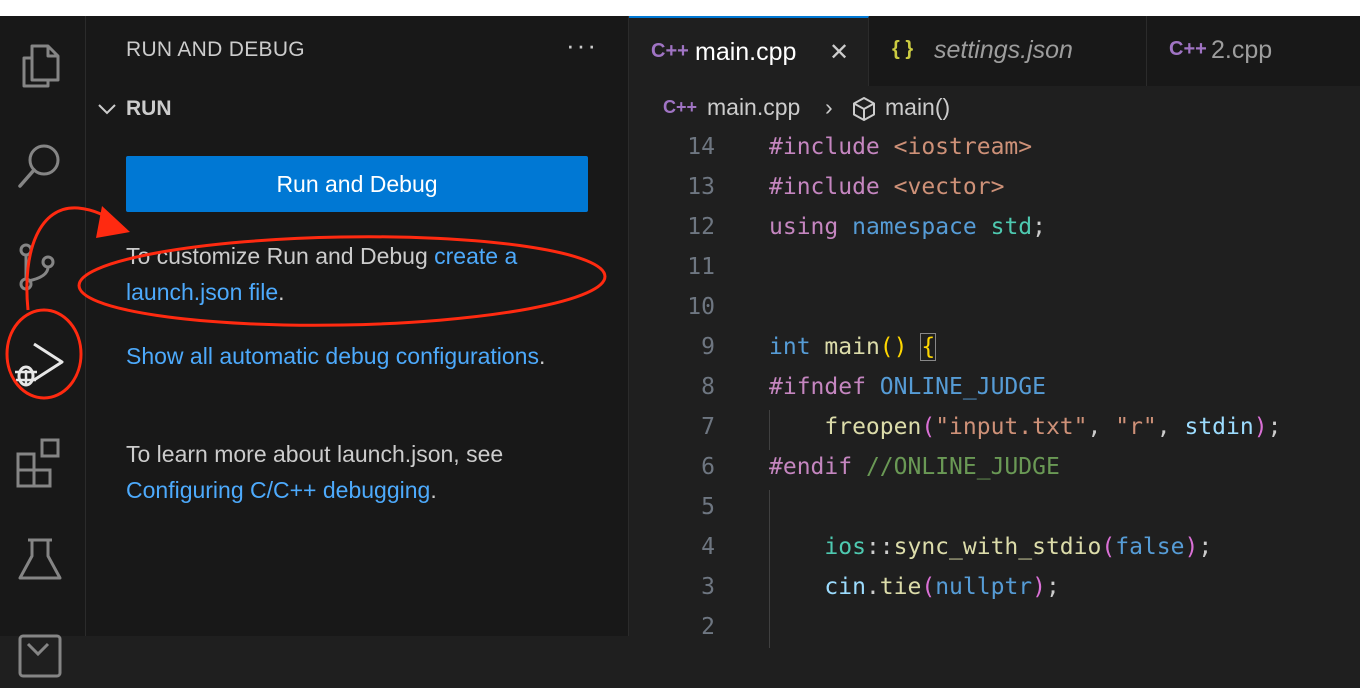 The width and height of the screenshot is (1360, 688). What do you see at coordinates (907, 227) in the screenshot?
I see `line-content: using namespace std;` at bounding box center [907, 227].